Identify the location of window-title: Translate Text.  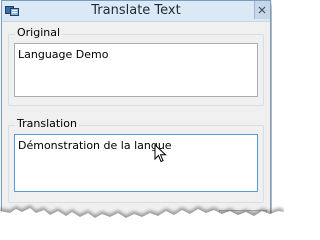
(136, 10).